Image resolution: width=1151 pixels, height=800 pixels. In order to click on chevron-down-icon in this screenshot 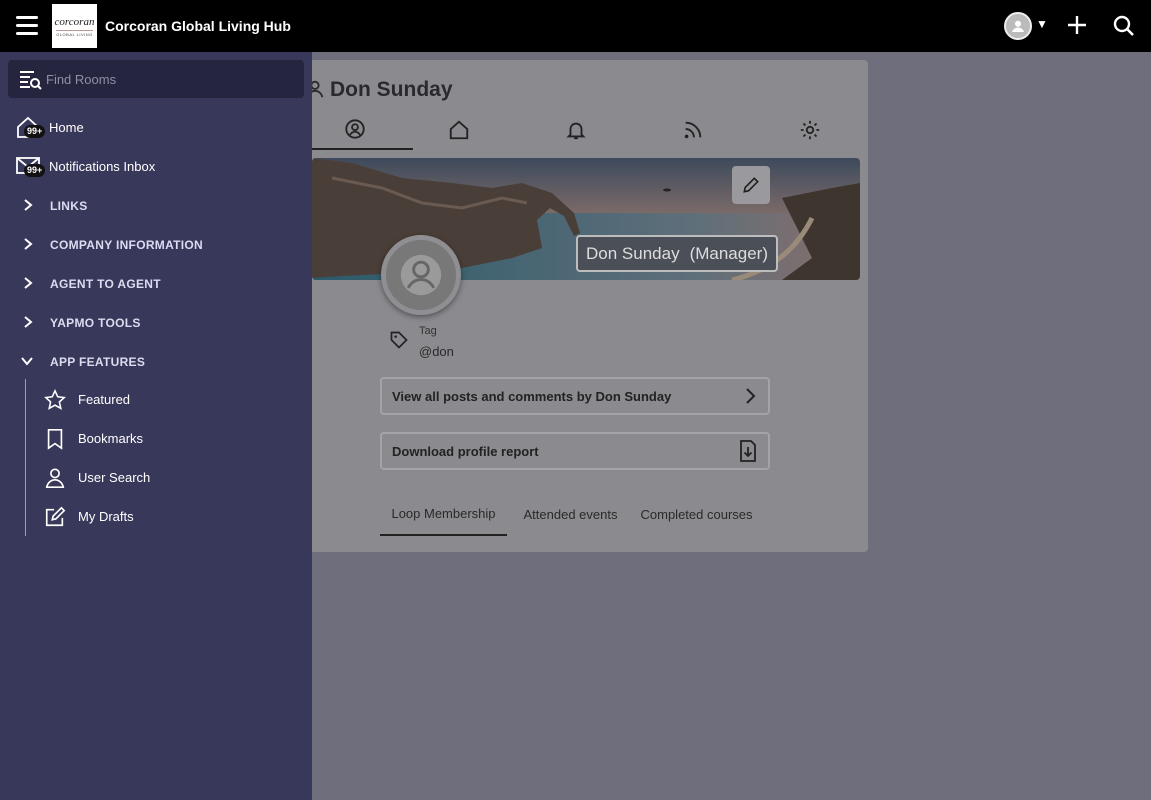, I will do `click(27, 361)`.